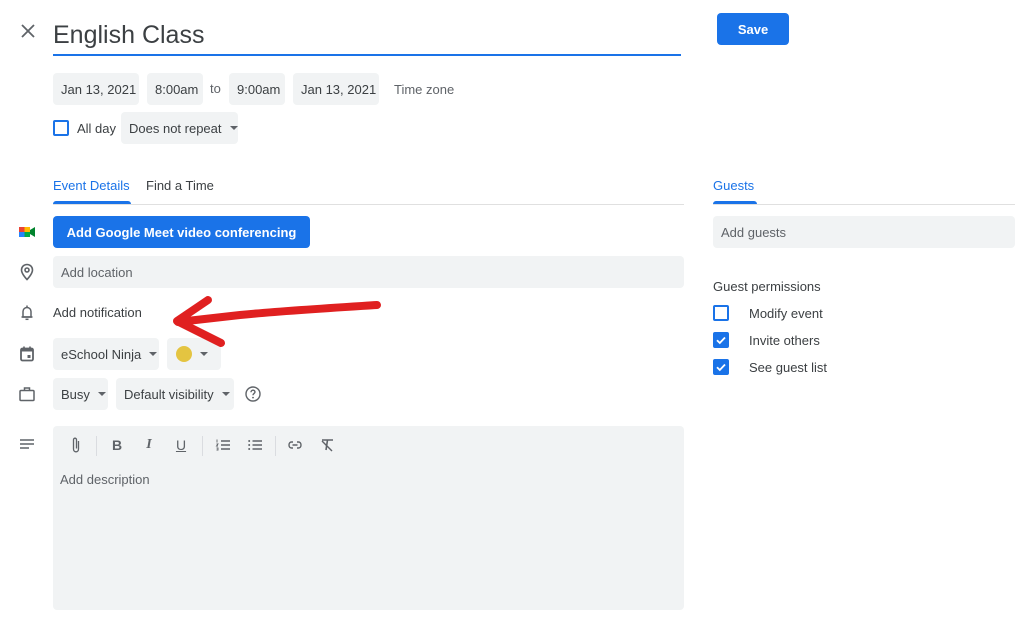  What do you see at coordinates (277, 313) in the screenshot?
I see `arrow-shaft` at bounding box center [277, 313].